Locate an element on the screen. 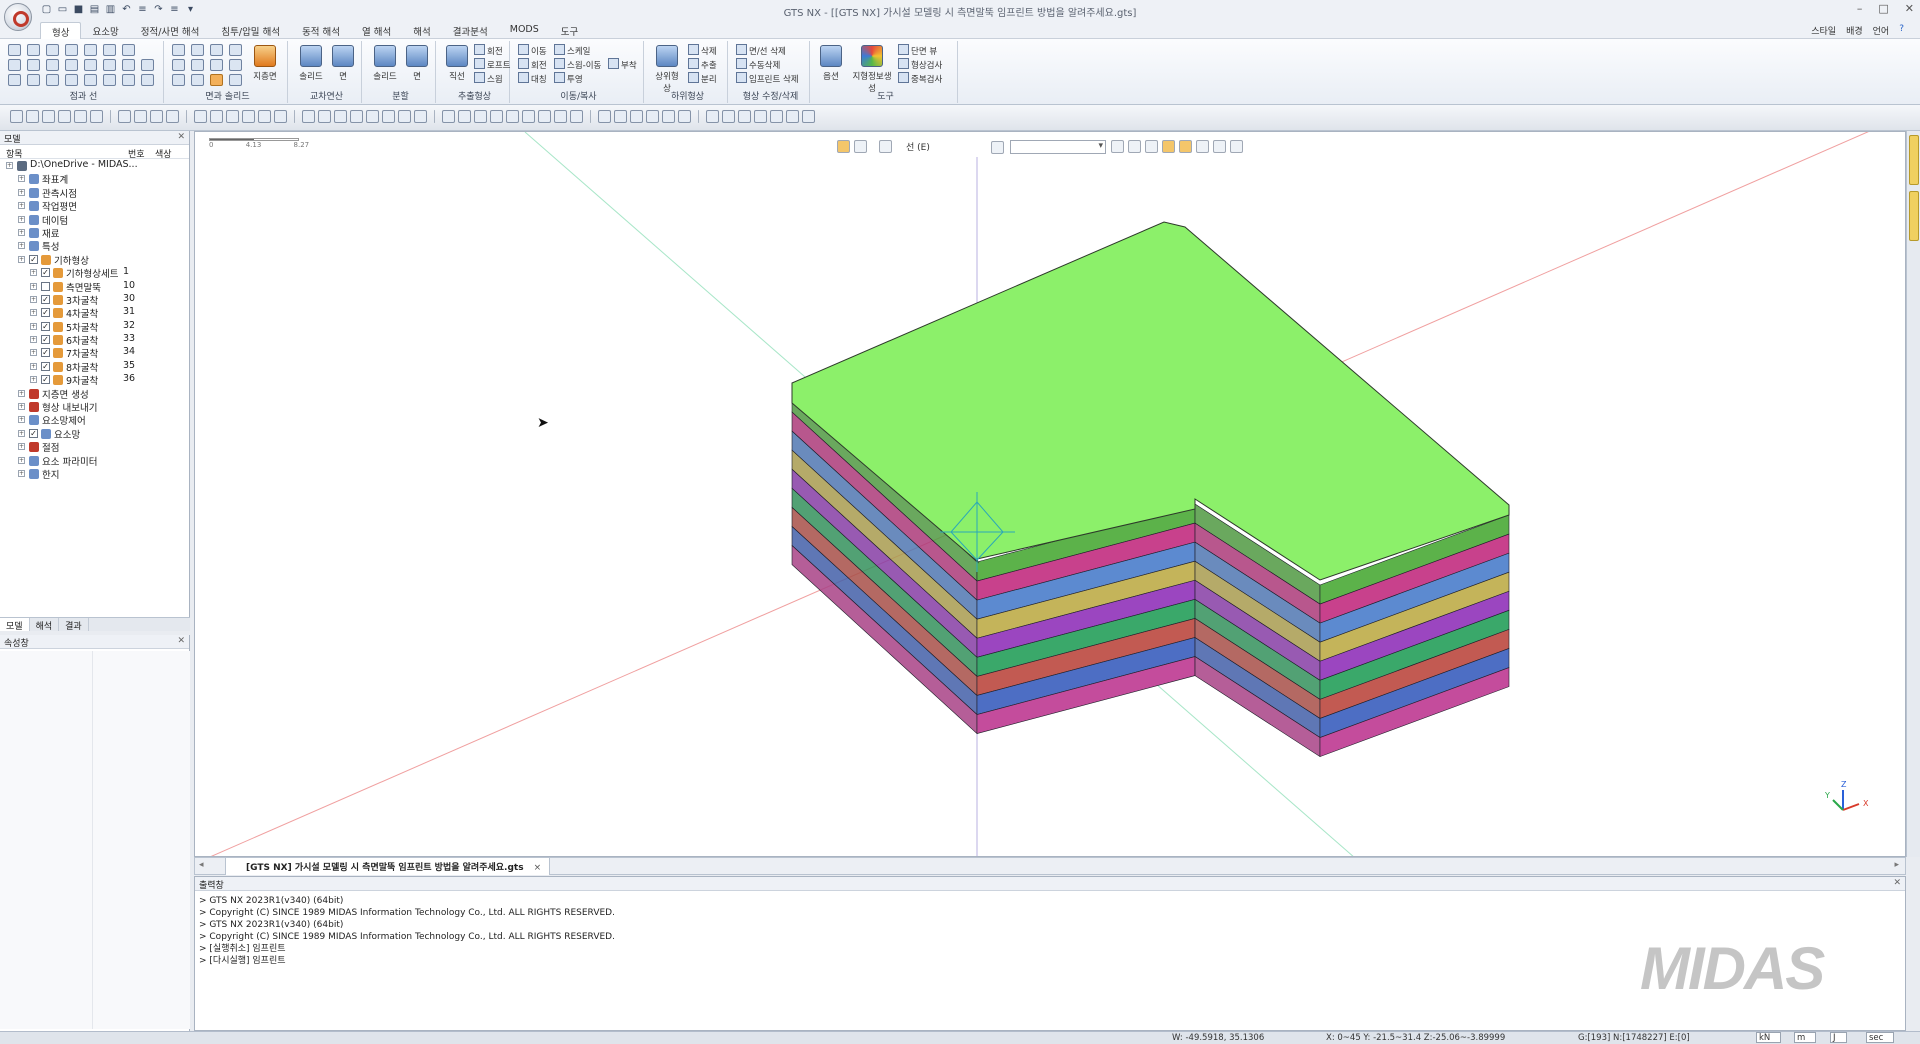 This screenshot has height=1044, width=1920. length-unit-select: m is located at coordinates (1805, 1037).